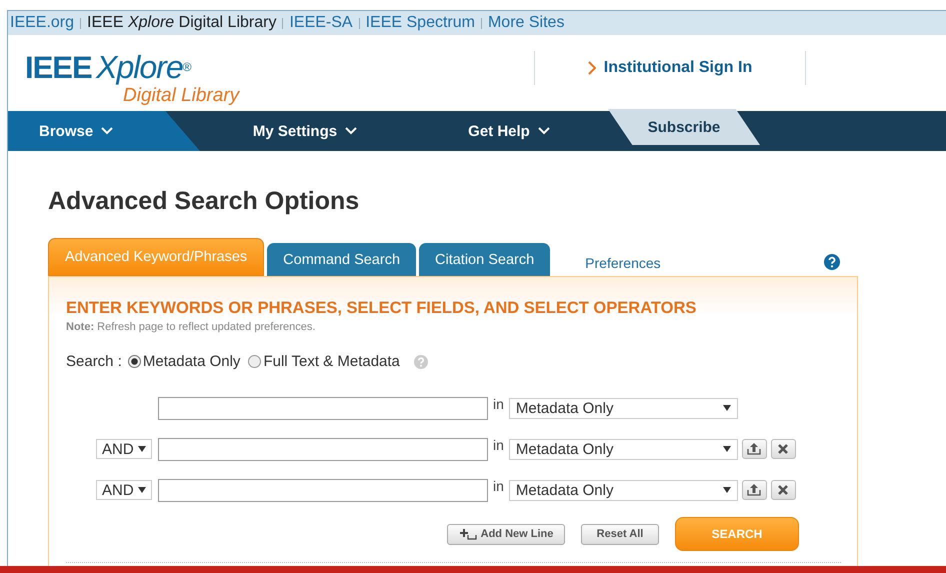 This screenshot has height=573, width=946. Describe the element at coordinates (321, 23) in the screenshot. I see `site-link: IEEE-SA` at that location.